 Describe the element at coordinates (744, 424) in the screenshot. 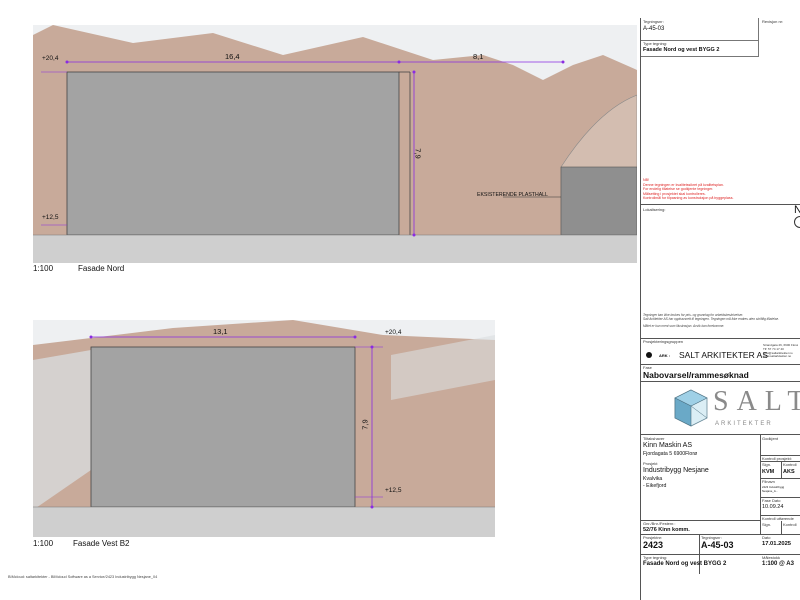

I see `salt-logo-sub: ARKITEKTER` at that location.